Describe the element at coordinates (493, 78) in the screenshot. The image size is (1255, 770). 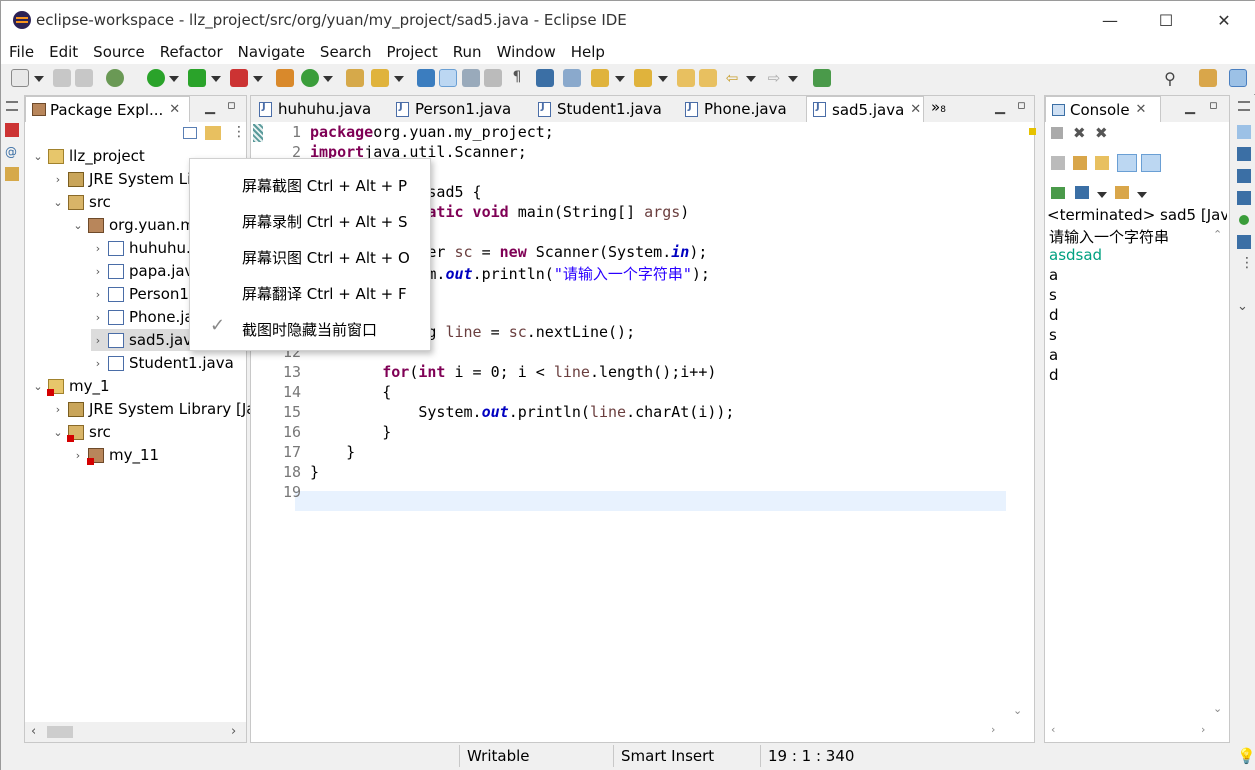
I see `block-selection-icon` at that location.